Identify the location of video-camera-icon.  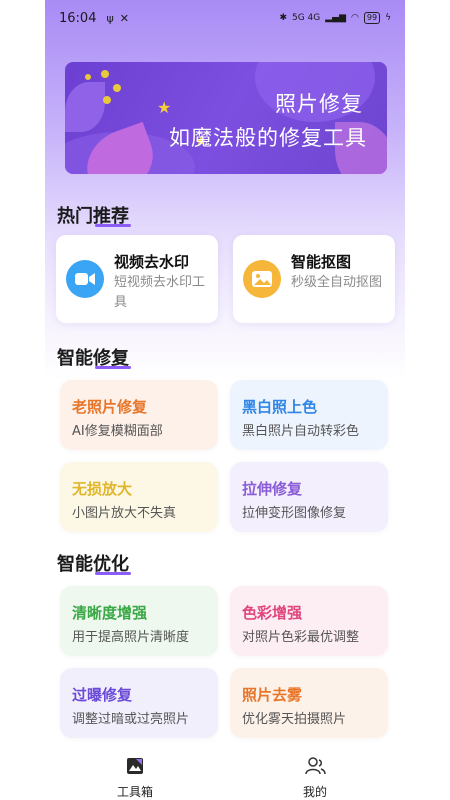
(85, 279).